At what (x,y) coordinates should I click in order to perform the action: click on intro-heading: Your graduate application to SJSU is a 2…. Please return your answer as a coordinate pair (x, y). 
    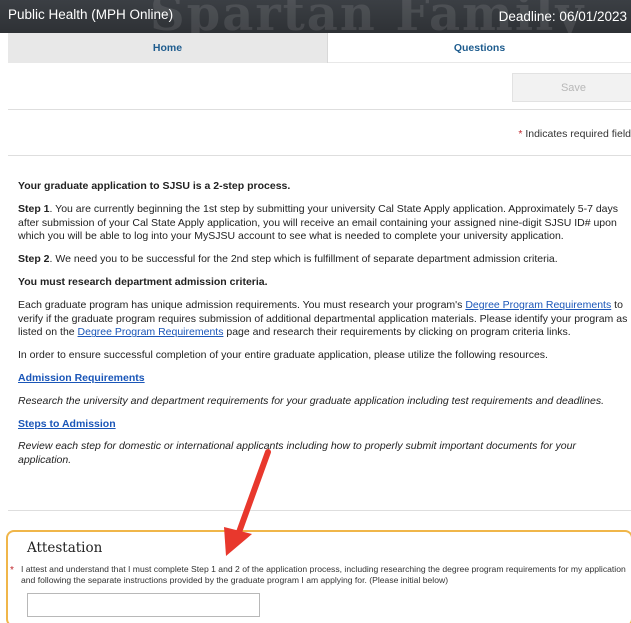
    Looking at the image, I should click on (324, 187).